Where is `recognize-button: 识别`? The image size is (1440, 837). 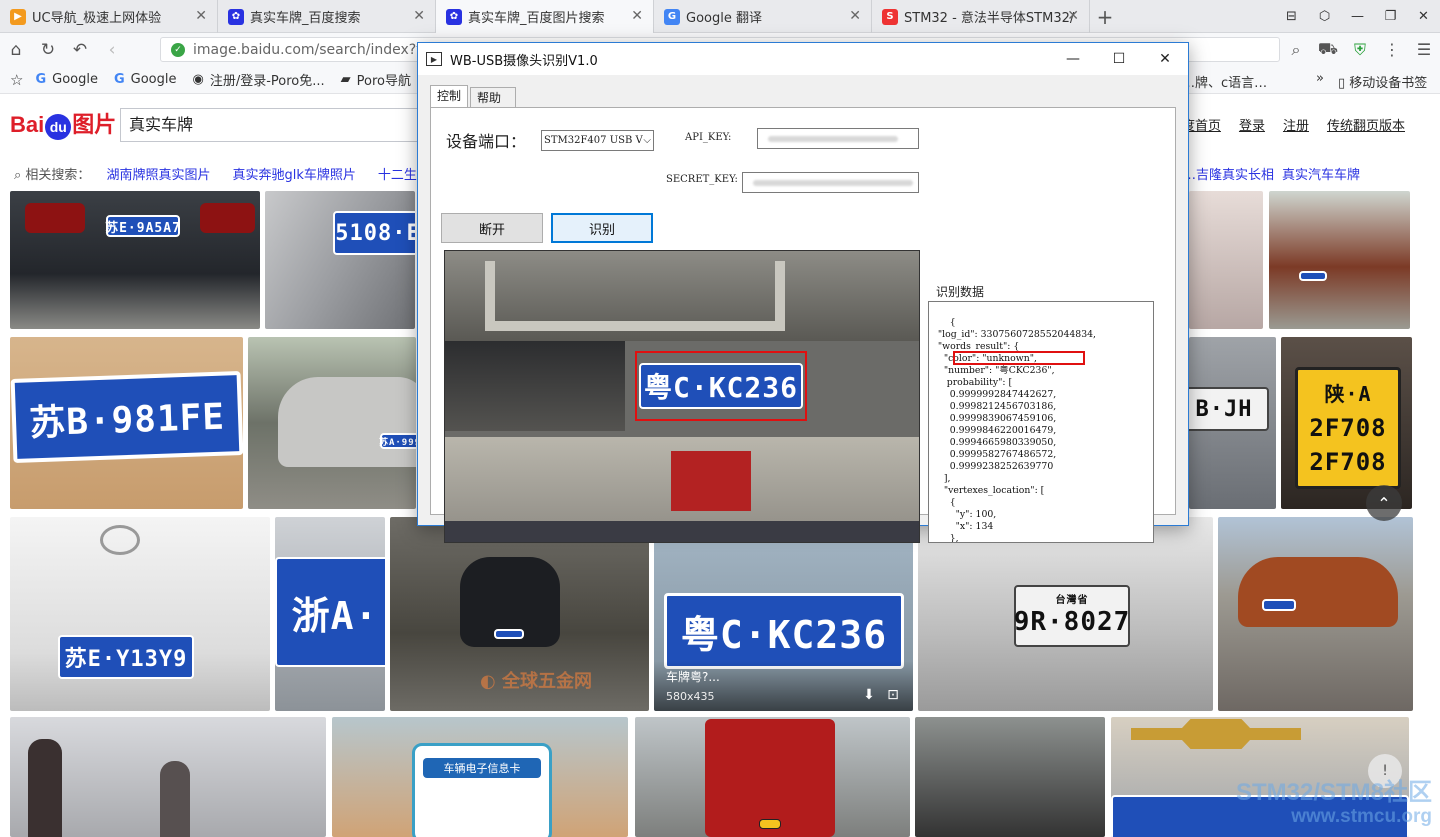 recognize-button: 识别 is located at coordinates (602, 228).